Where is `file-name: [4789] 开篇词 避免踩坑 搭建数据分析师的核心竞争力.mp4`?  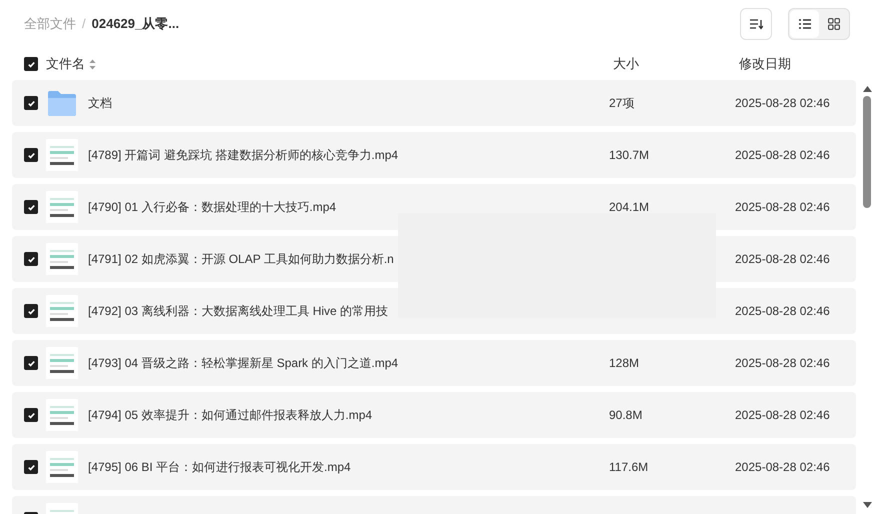 file-name: [4789] 开篇词 避免踩坑 搭建数据分析师的核心竞争力.mp4 is located at coordinates (243, 155).